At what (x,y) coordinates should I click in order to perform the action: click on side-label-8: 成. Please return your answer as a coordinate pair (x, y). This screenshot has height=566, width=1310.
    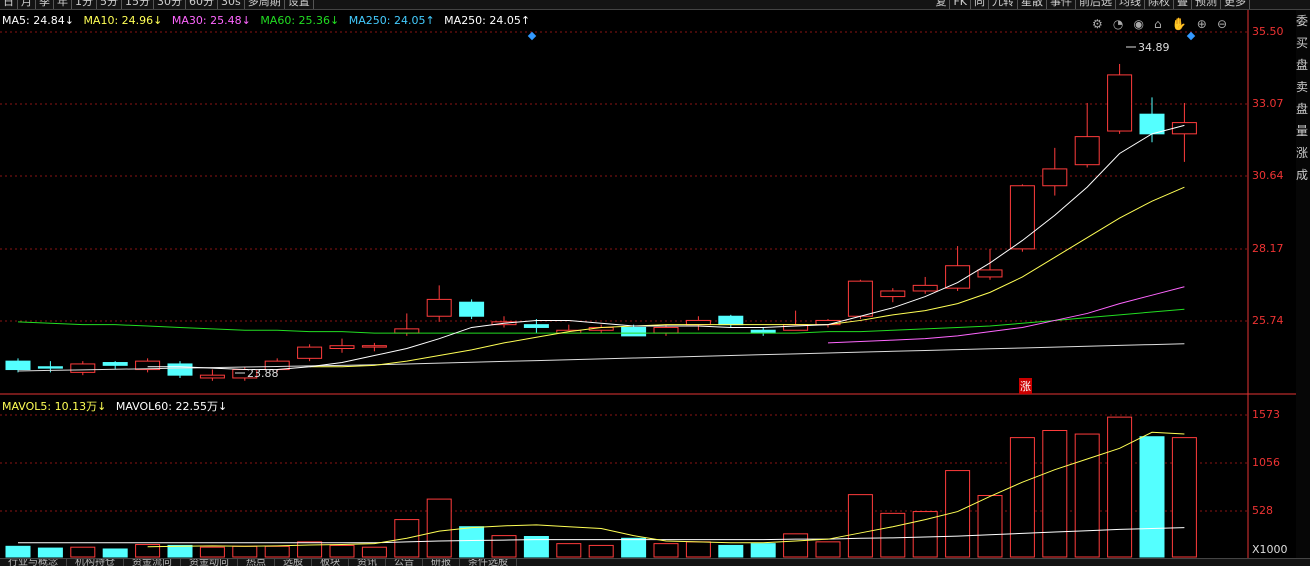
    Looking at the image, I should click on (1302, 175).